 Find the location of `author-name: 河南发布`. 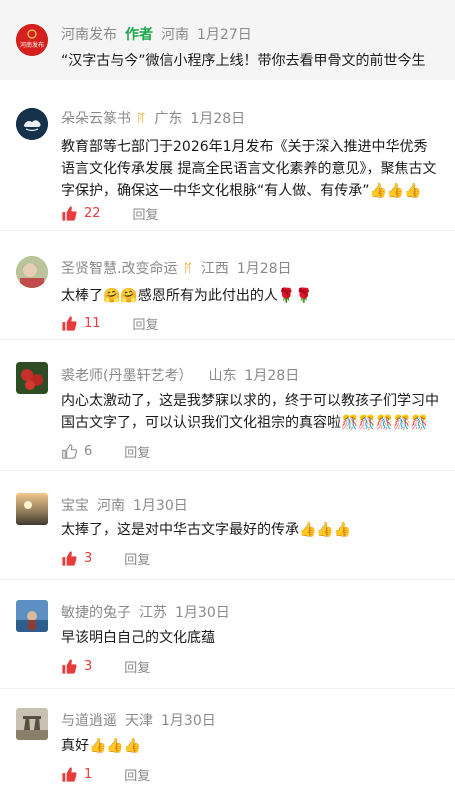

author-name: 河南发布 is located at coordinates (89, 35).